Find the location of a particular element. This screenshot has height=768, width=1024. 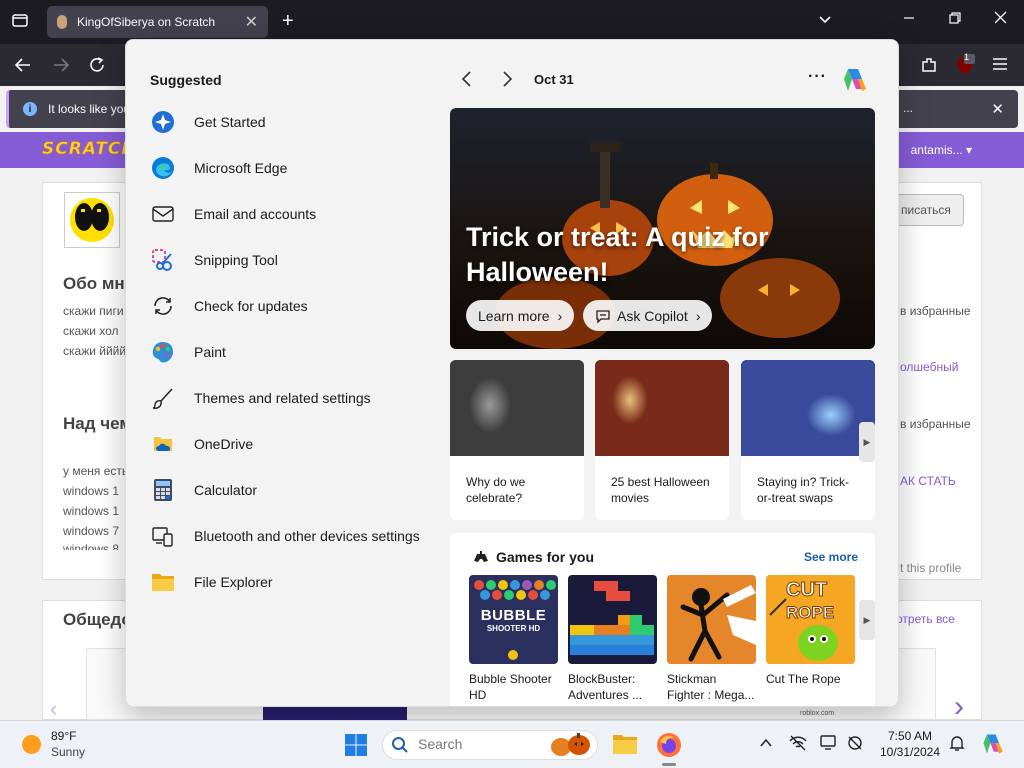

suggested-label: Calculator is located at coordinates (226, 490).